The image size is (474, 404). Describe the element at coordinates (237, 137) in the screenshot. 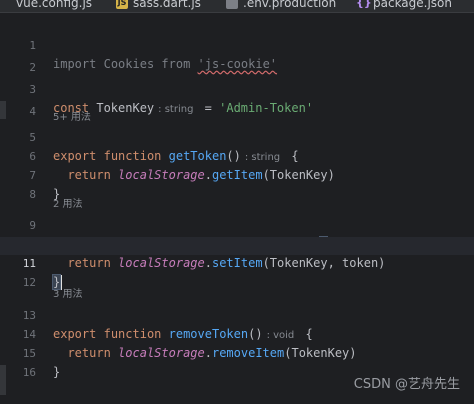

I see `code-line: 5 export function getToken(): string {` at that location.